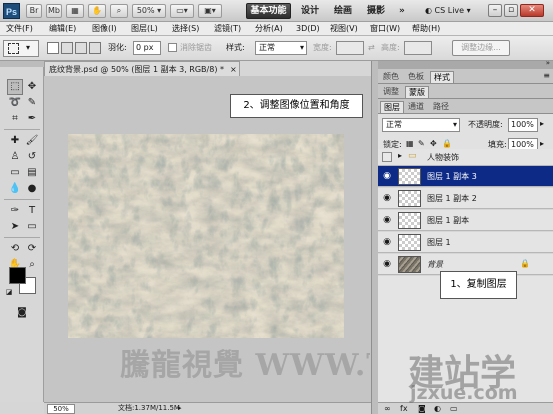 The width and height of the screenshot is (553, 414). I want to click on tab-styles: 样式, so click(442, 77).